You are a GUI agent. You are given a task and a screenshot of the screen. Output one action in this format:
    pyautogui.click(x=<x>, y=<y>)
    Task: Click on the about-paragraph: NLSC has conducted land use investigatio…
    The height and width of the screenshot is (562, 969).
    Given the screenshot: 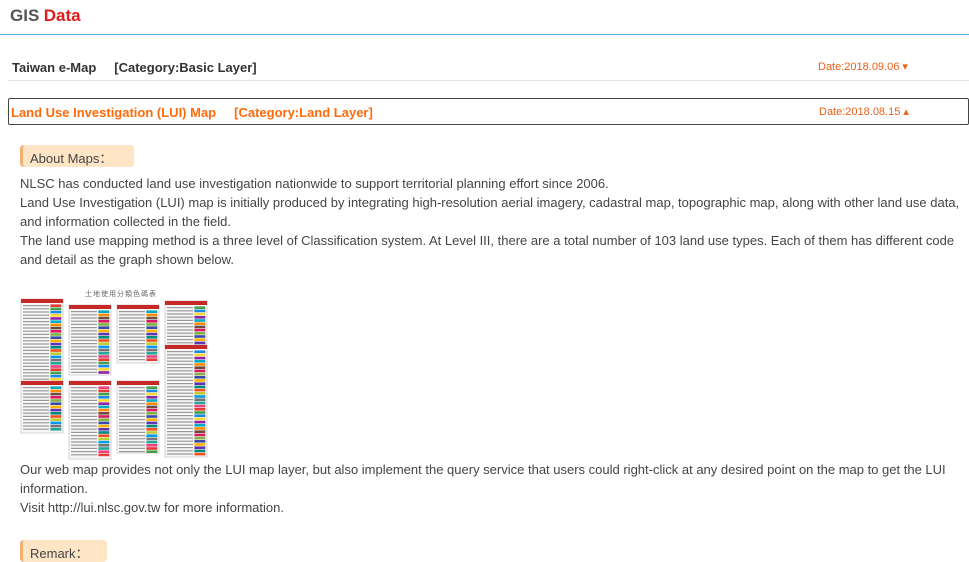 What is the action you would take?
    pyautogui.click(x=314, y=183)
    